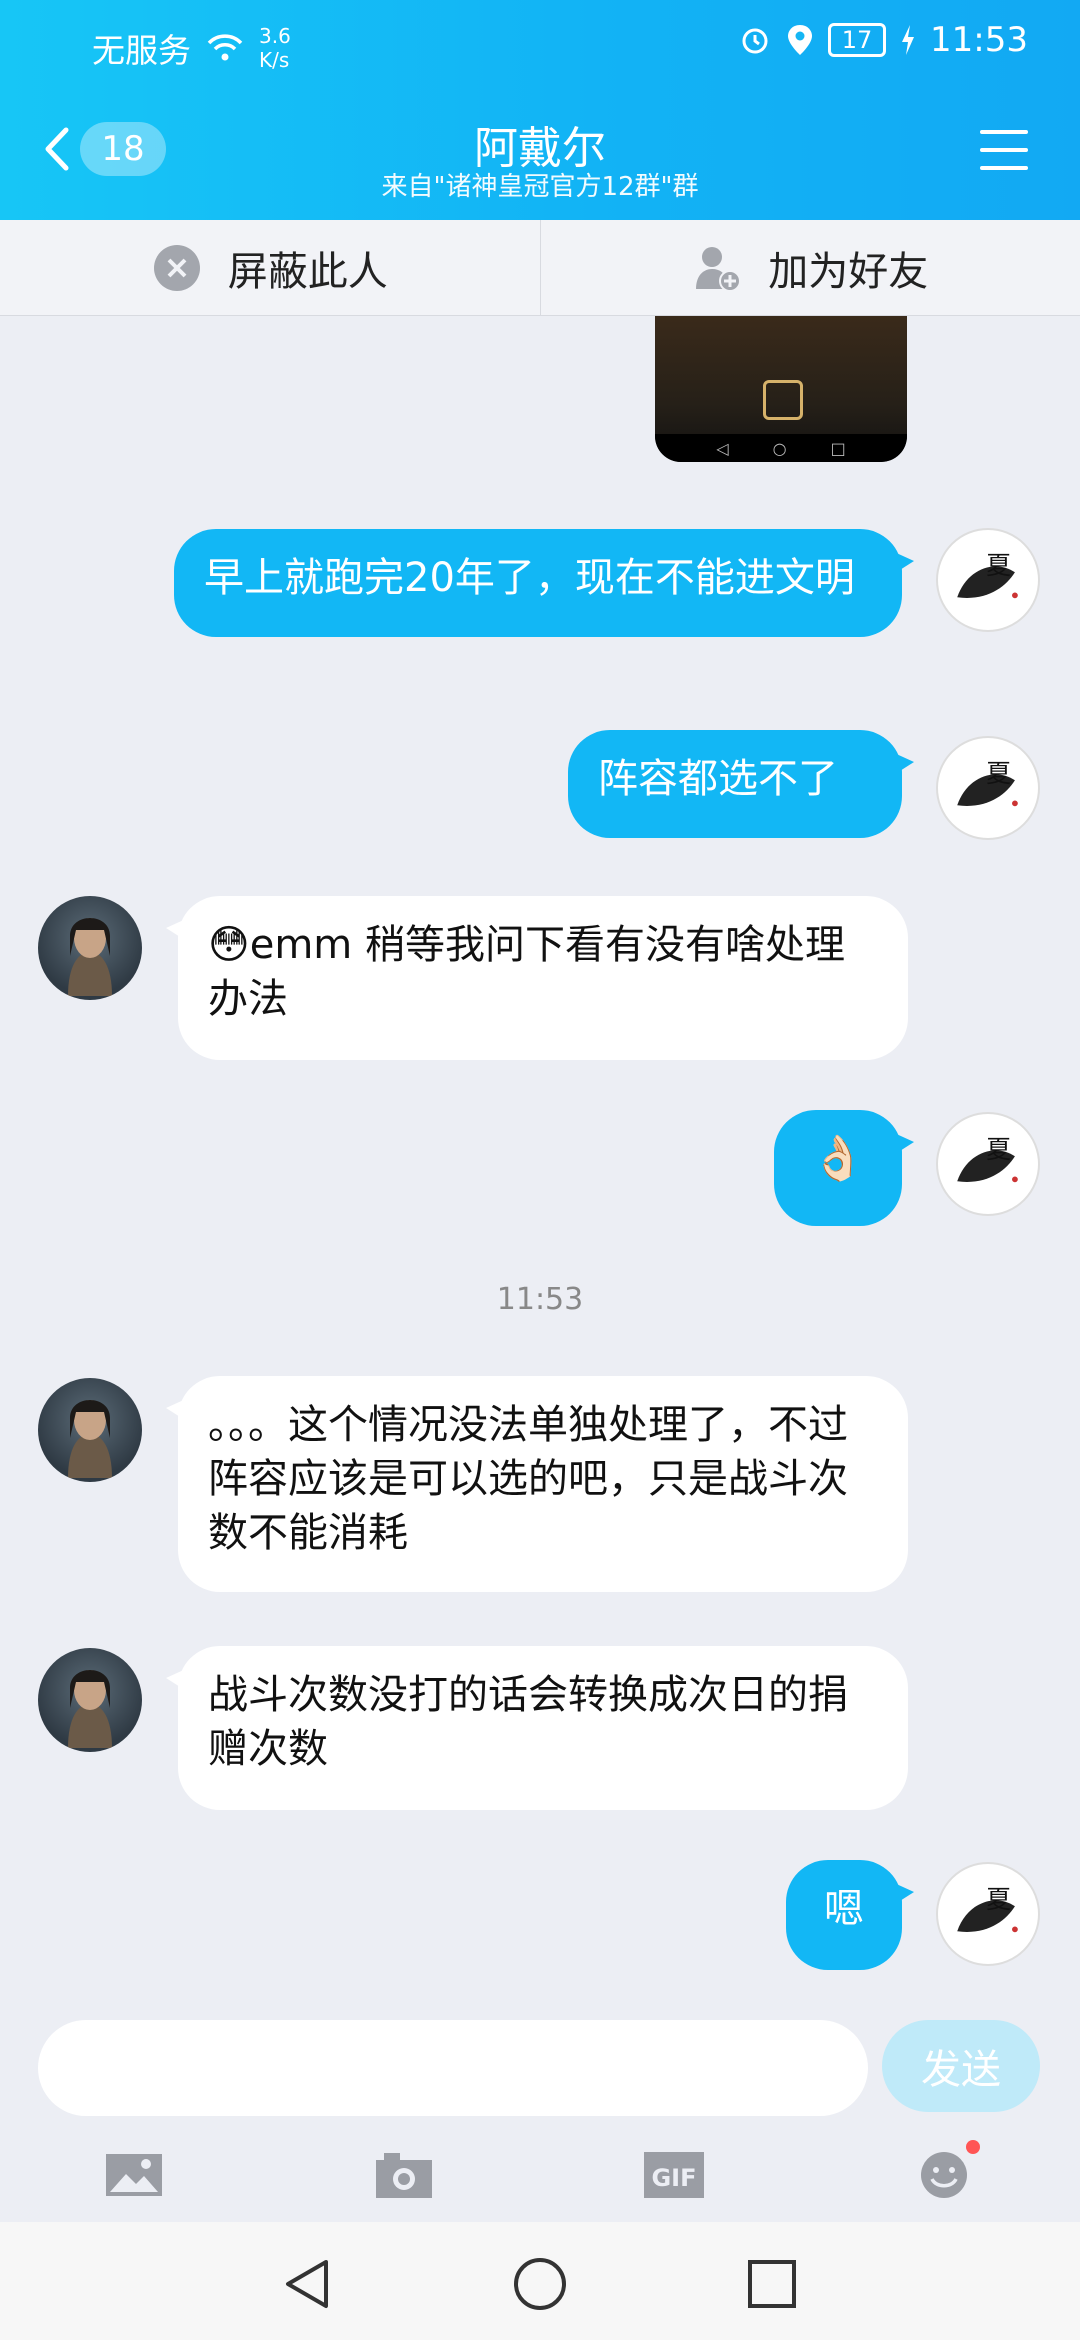 Image resolution: width=1080 pixels, height=2340 pixels. I want to click on input-toolbar: GIF, so click(540, 2176).